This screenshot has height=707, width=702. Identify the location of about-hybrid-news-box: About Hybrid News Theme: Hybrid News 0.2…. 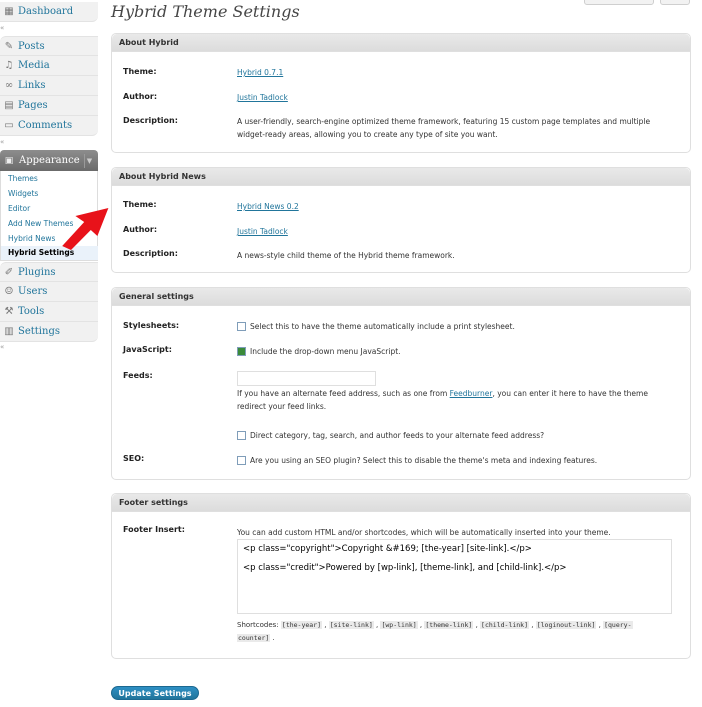
(401, 220).